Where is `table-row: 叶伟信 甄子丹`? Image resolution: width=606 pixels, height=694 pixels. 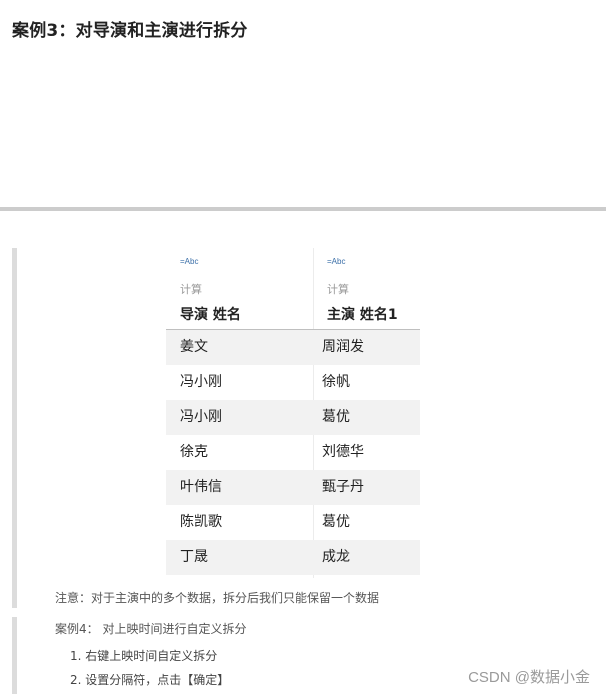 table-row: 叶伟信 甄子丹 is located at coordinates (293, 487).